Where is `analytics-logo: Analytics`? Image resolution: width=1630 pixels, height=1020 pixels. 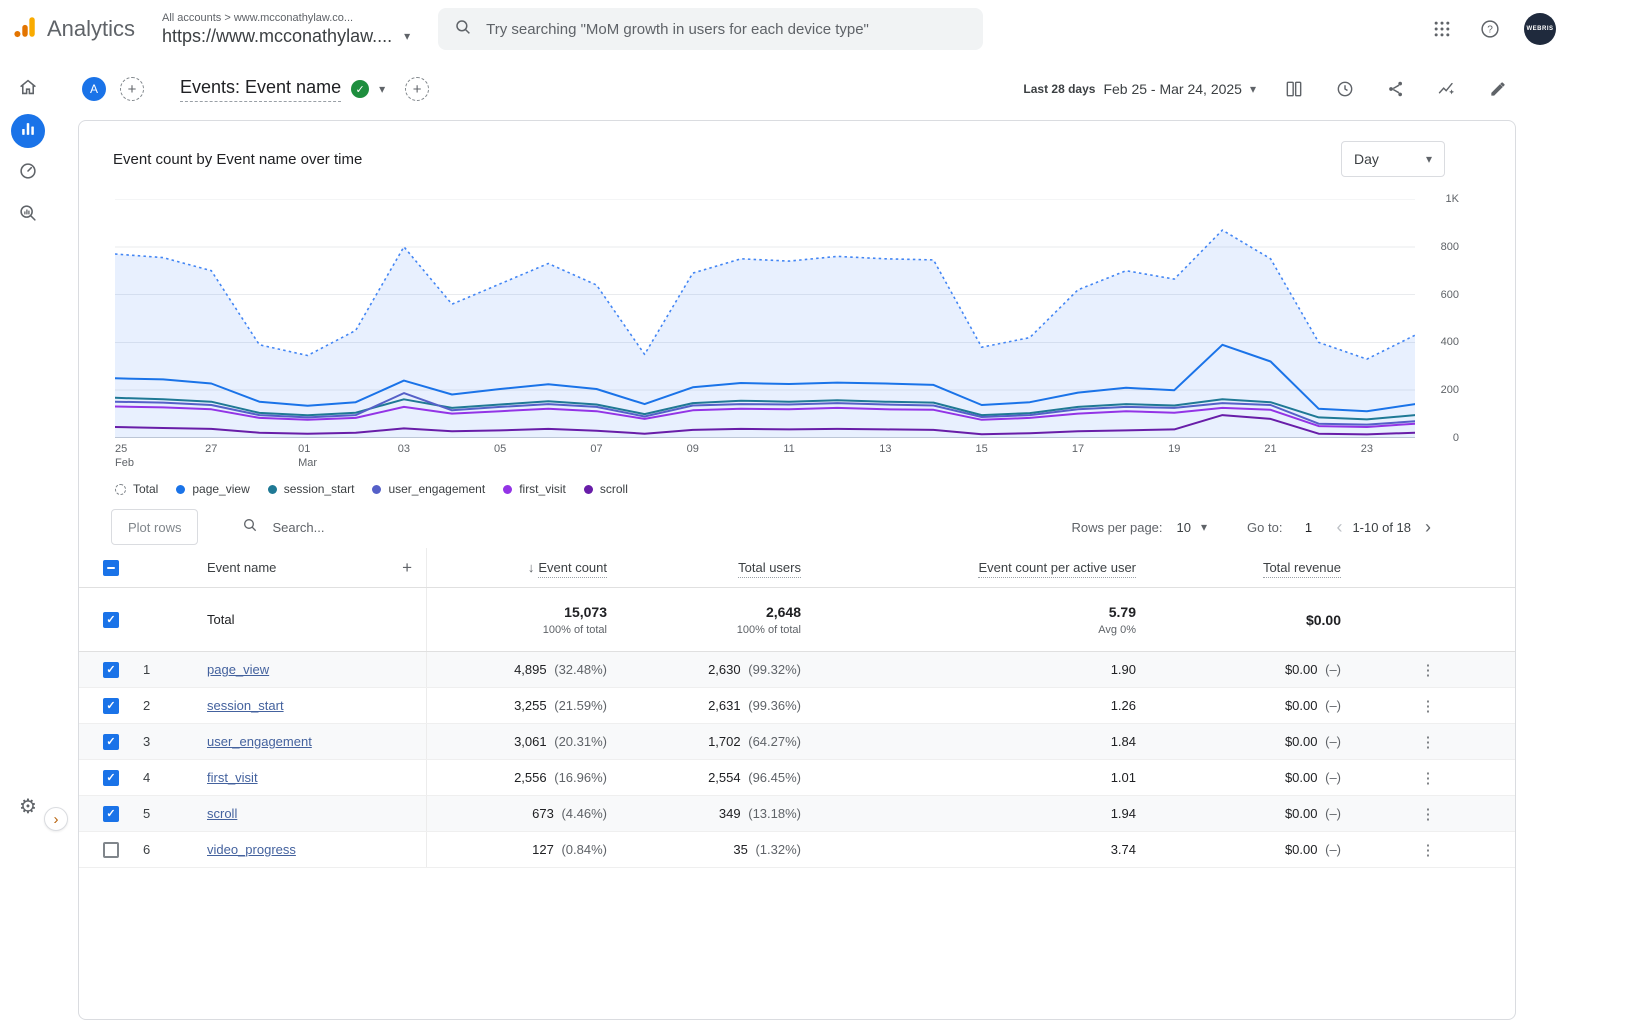
analytics-logo: Analytics is located at coordinates (76, 29).